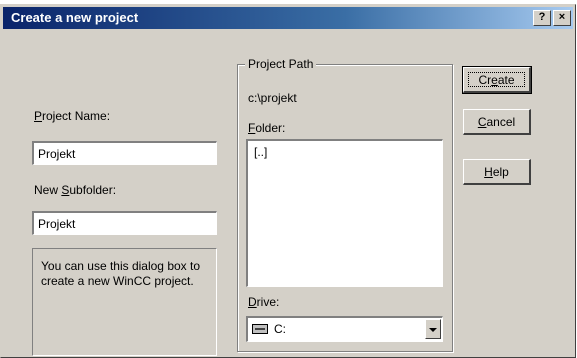 Image resolution: width=577 pixels, height=358 pixels. I want to click on drive-icon, so click(260, 329).